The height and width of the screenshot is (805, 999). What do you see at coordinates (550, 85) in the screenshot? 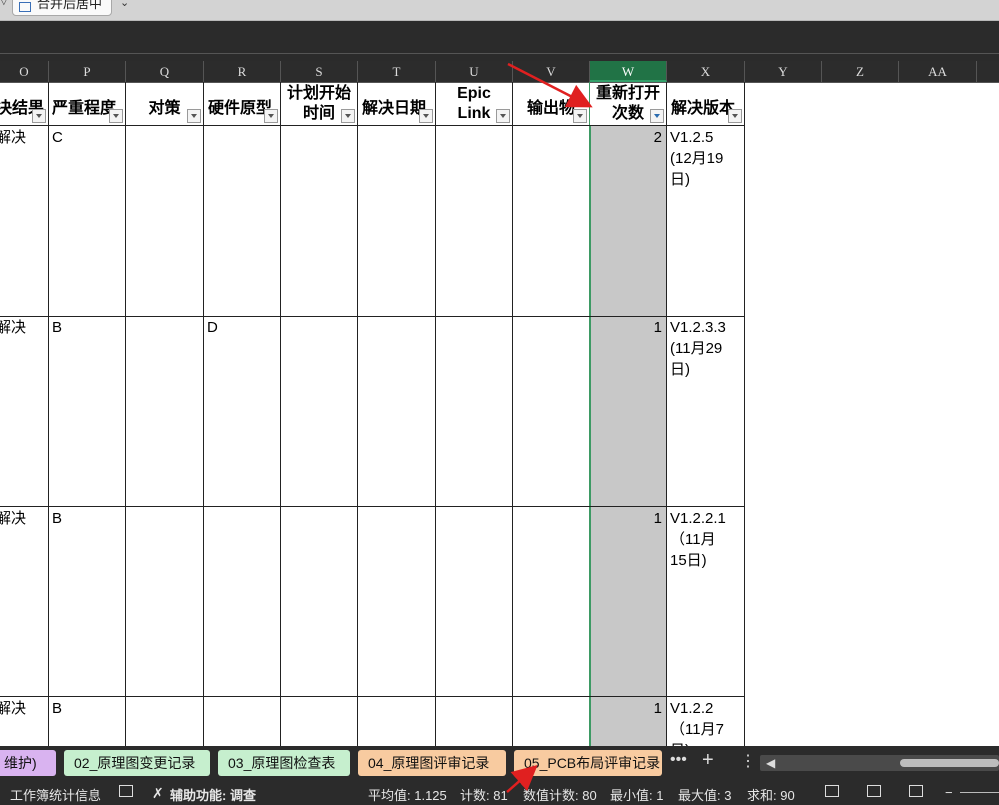
I see `annotation-arrow-top` at bounding box center [550, 85].